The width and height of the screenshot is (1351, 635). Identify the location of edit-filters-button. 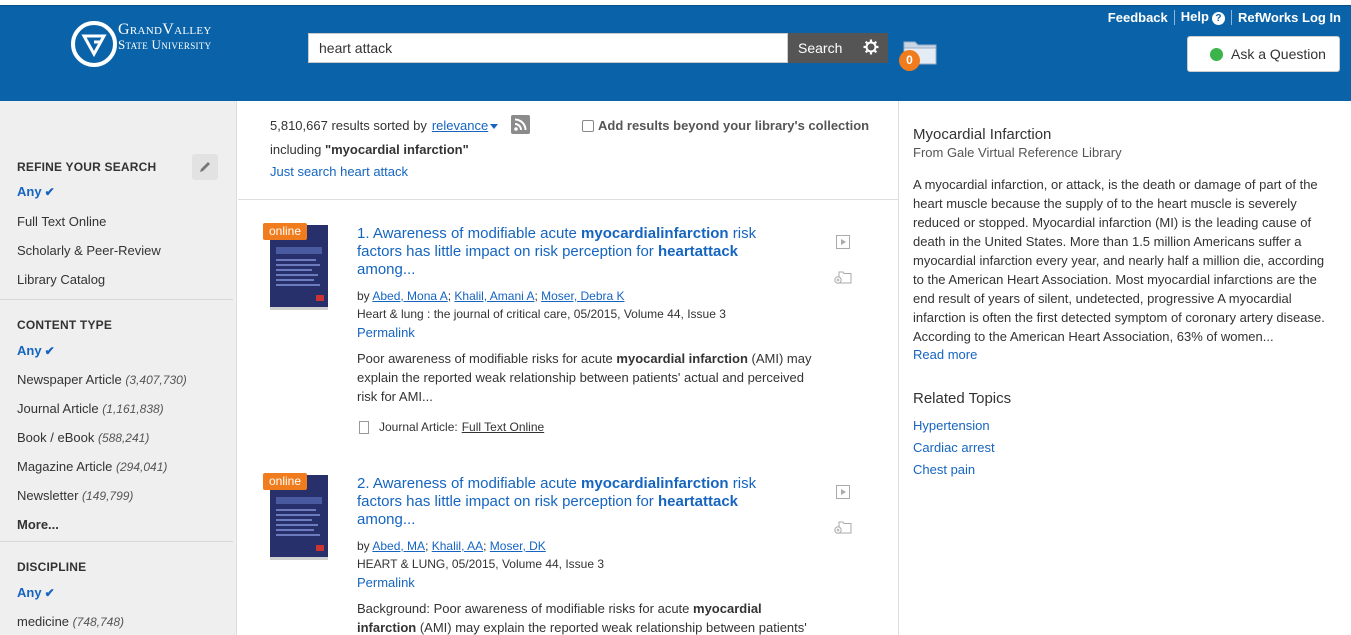
(205, 167).